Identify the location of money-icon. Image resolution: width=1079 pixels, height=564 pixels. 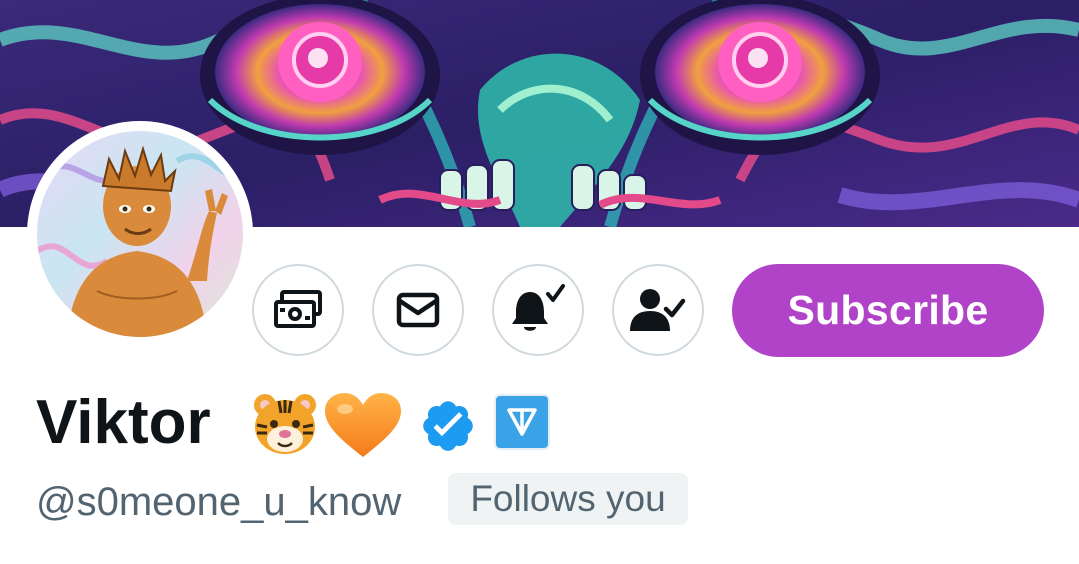
(298, 309).